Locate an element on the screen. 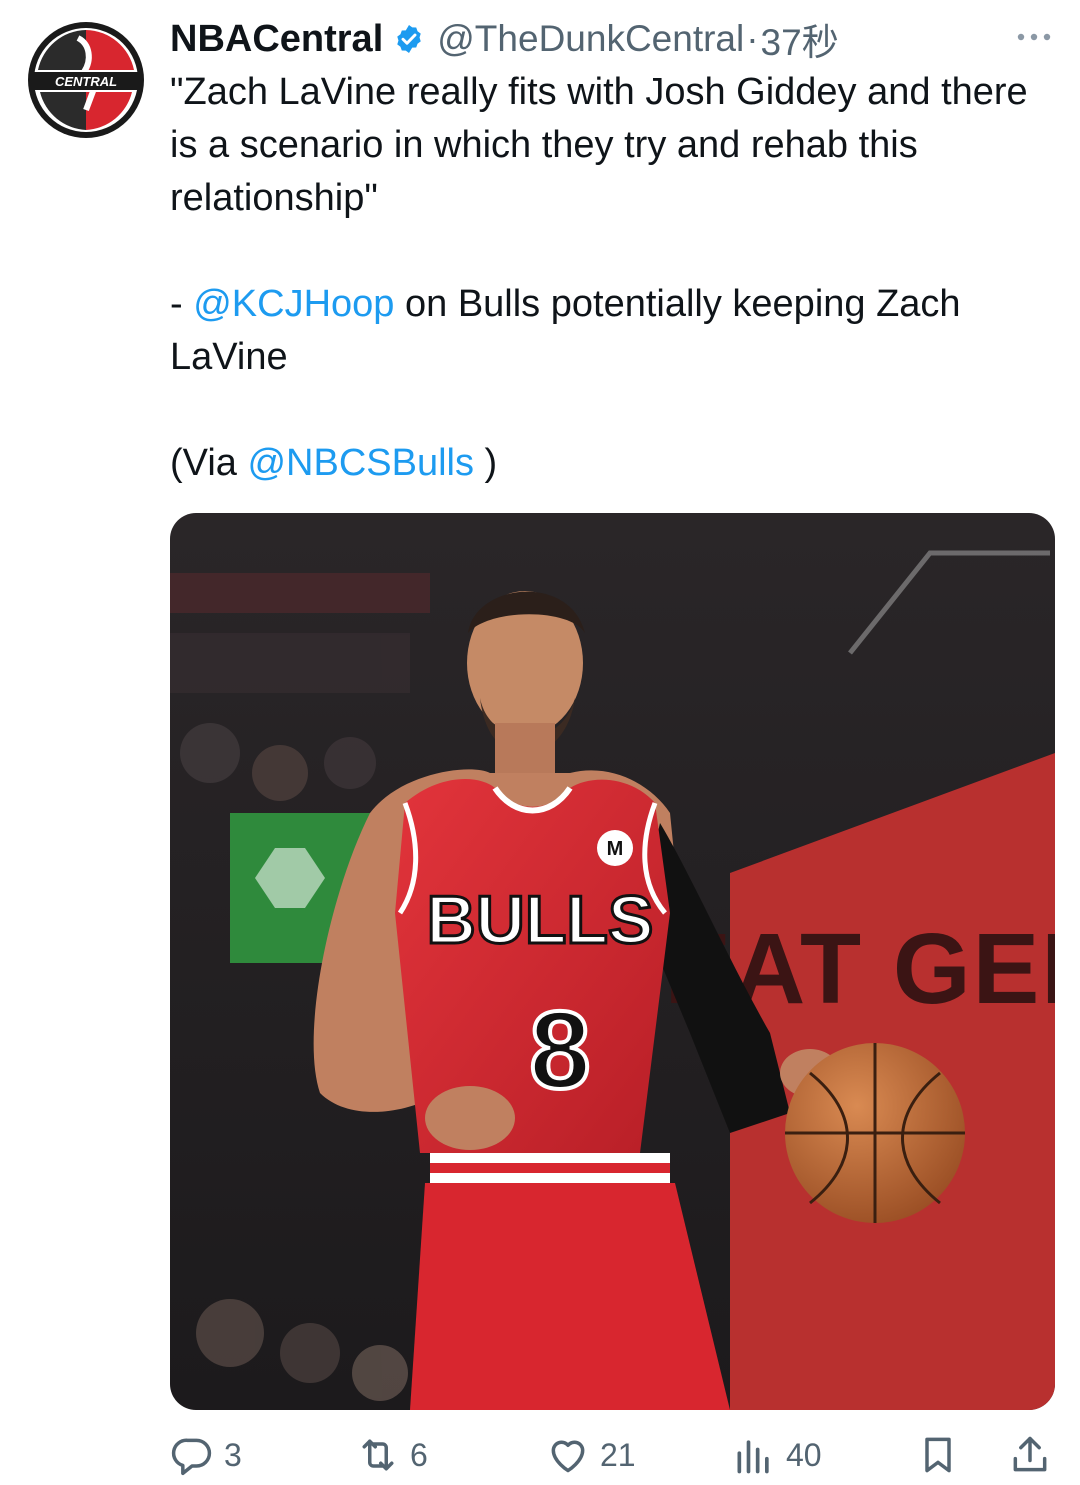 The image size is (1080, 1485). mention-kcjhoop: @KCJHoop is located at coordinates (293, 304).